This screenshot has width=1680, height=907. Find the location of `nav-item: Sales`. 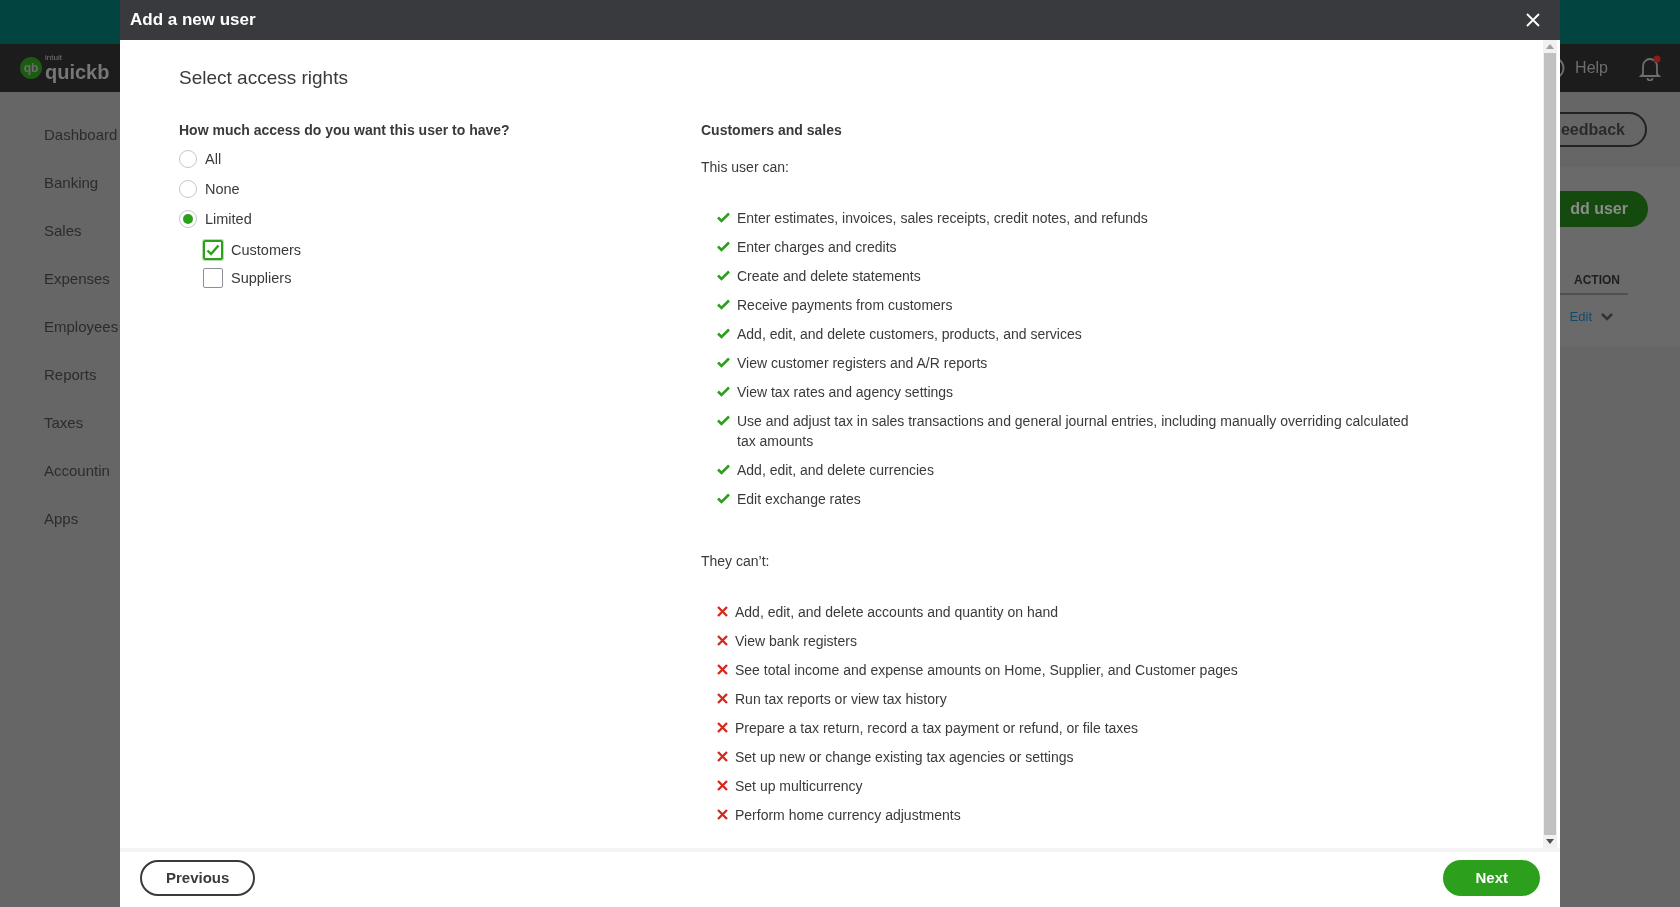

nav-item: Sales is located at coordinates (82, 231).